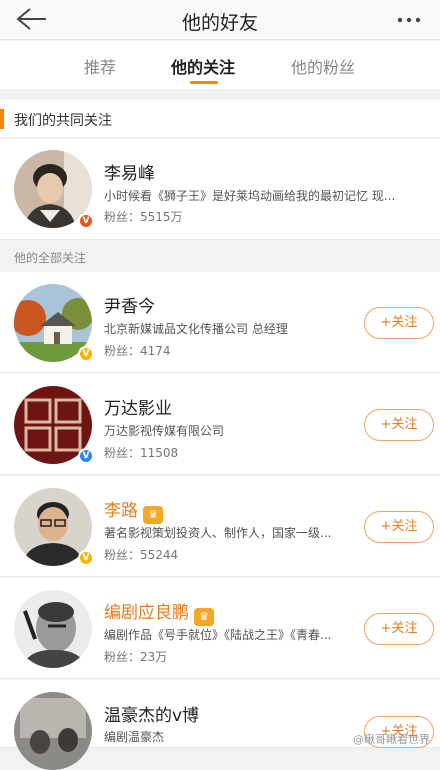 This screenshot has width=440, height=770. Describe the element at coordinates (141, 555) in the screenshot. I see `fan-count: 粉丝：55244` at that location.